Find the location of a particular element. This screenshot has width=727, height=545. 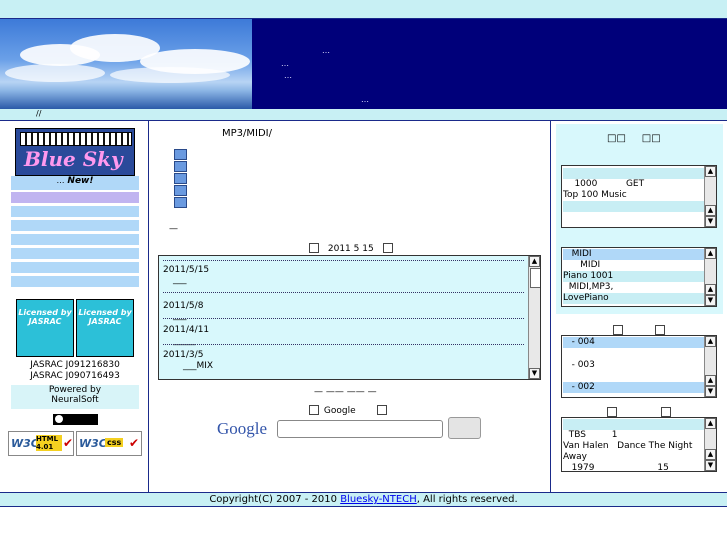

top-strip is located at coordinates (363, 9).